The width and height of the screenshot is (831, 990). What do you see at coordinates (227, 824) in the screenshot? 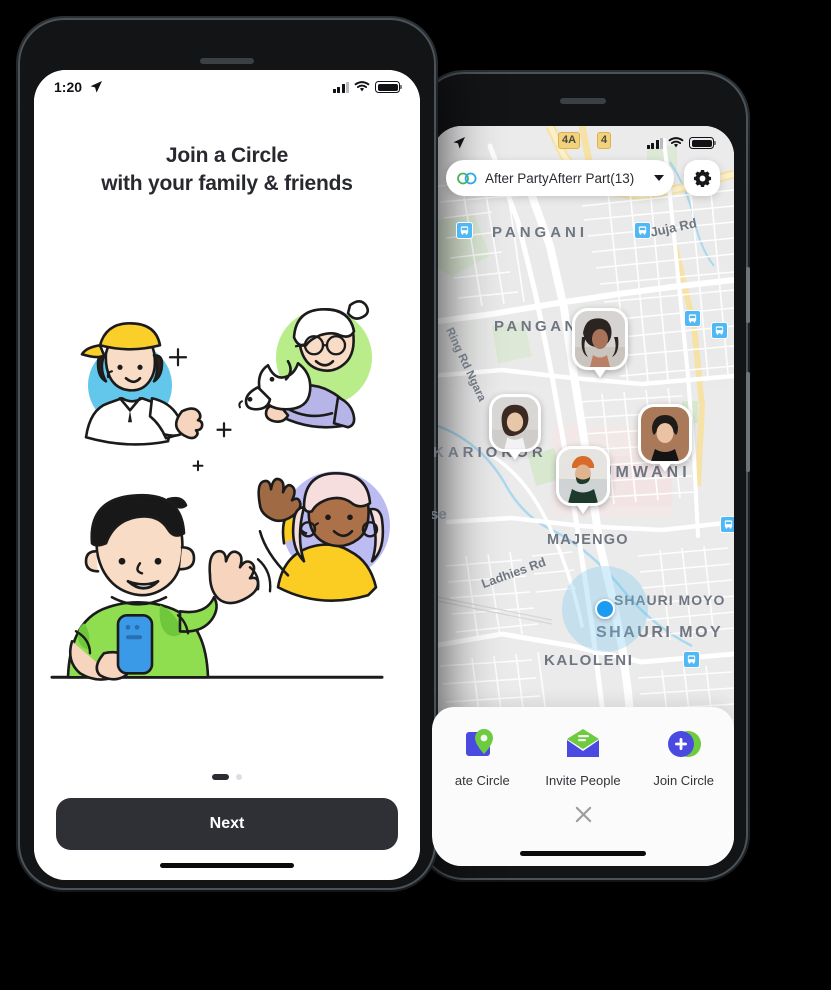
I see `next-button: Next` at bounding box center [227, 824].